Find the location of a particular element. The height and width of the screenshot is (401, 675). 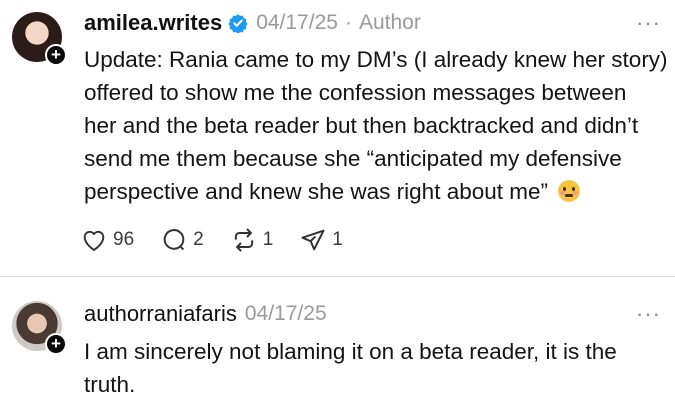

repost-button: 1 is located at coordinates (252, 240).